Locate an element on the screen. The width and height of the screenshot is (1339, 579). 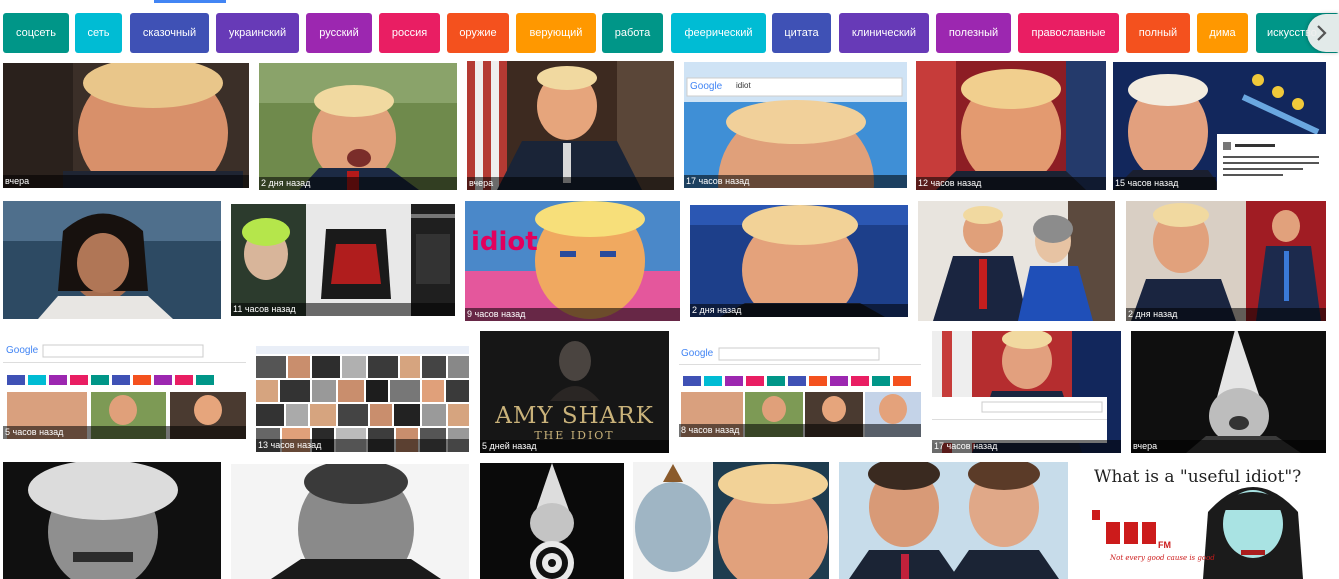
chip-set: сеть is located at coordinates (98, 33).